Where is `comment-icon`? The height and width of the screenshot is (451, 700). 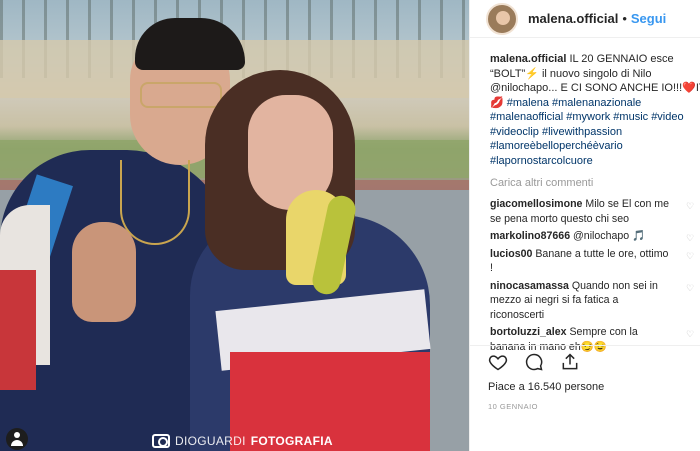 comment-icon is located at coordinates (534, 364).